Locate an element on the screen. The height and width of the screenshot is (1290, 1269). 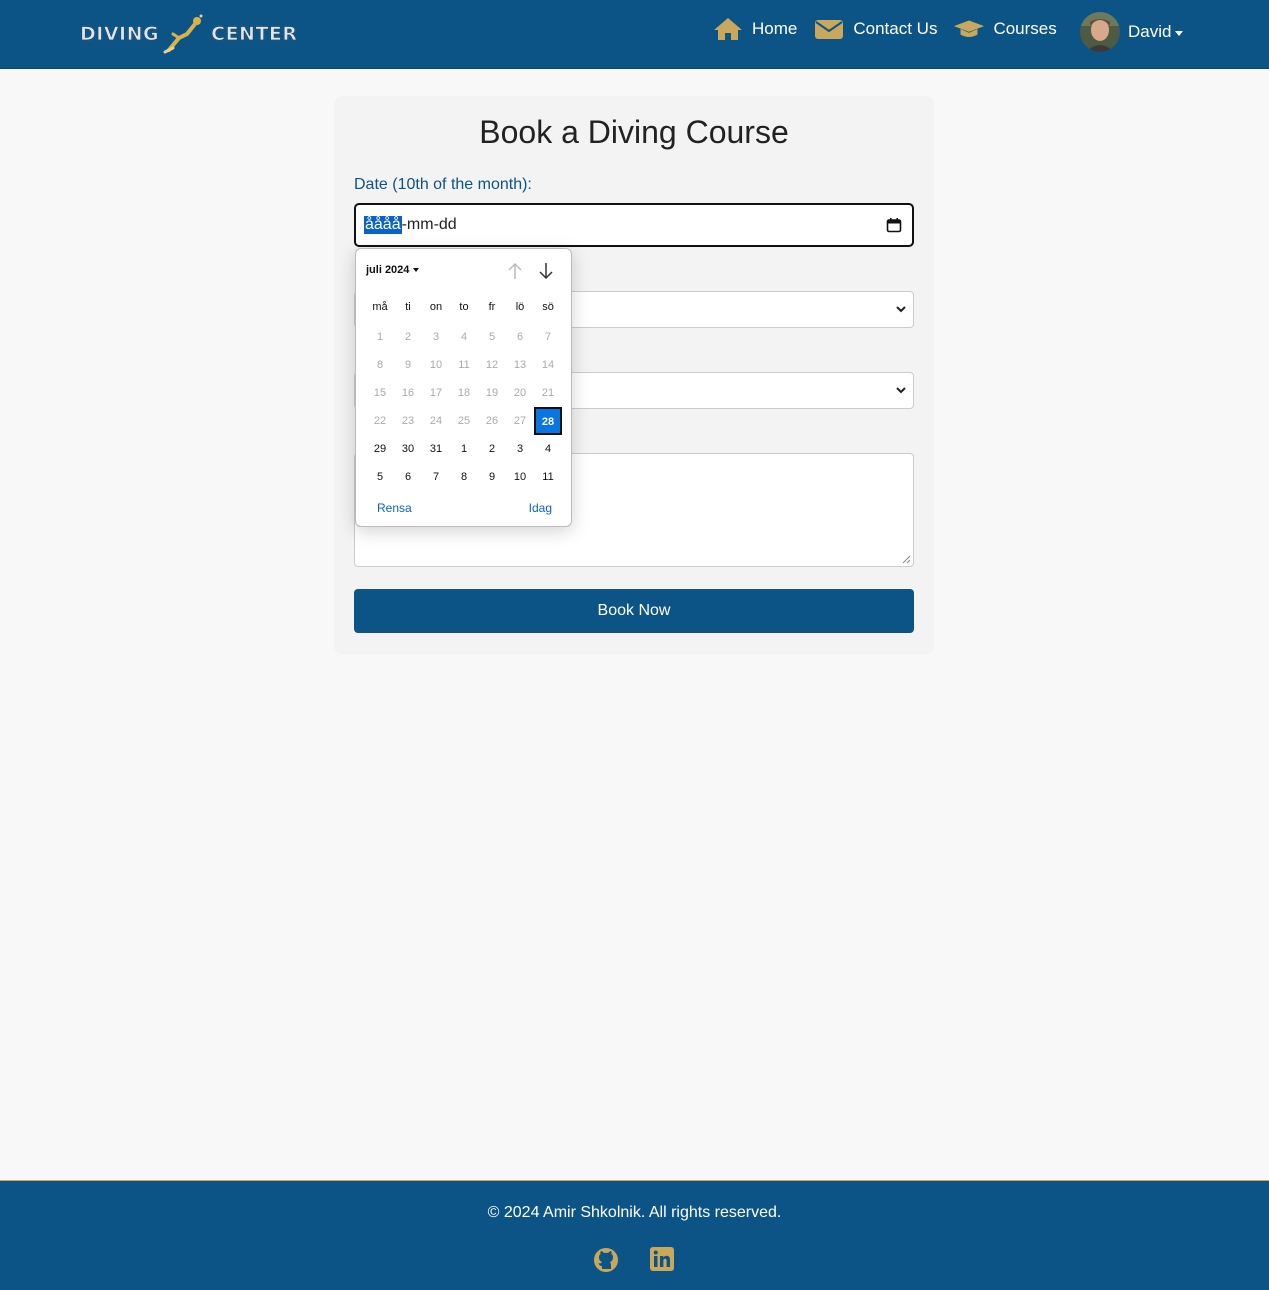
day-cell: 17 is located at coordinates (436, 393).